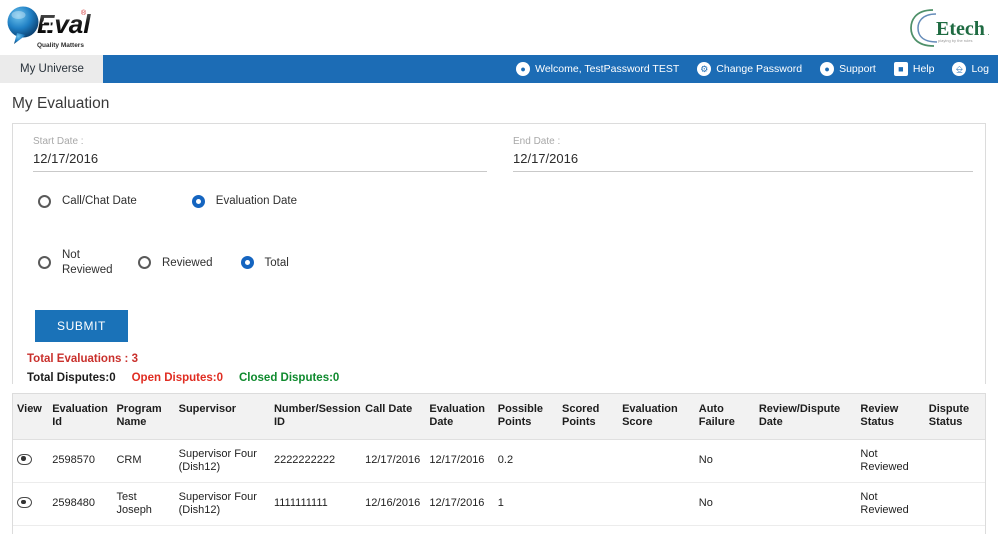  Describe the element at coordinates (264, 263) in the screenshot. I see `radio-total: Total` at that location.